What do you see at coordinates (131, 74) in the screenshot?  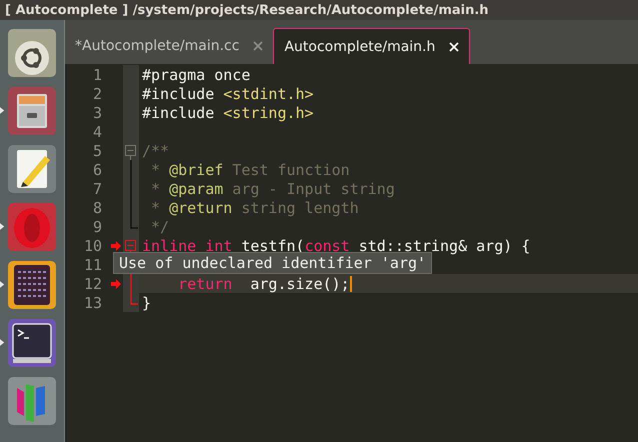 I see `fold-gutter` at bounding box center [131, 74].